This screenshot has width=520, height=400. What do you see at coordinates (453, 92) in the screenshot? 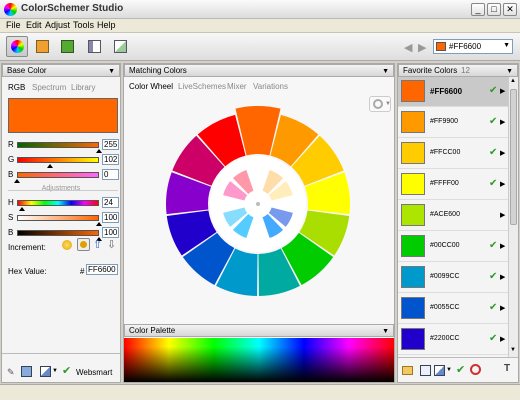
I see `favorite-color-item: #FF6600 ✔ ▶` at bounding box center [453, 92].